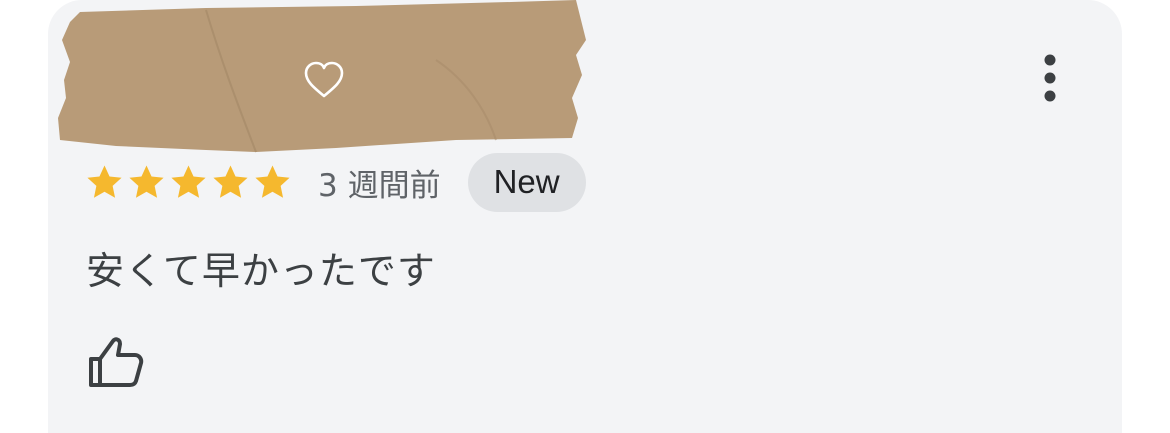  What do you see at coordinates (1050, 80) in the screenshot?
I see `more-options-icon` at bounding box center [1050, 80].